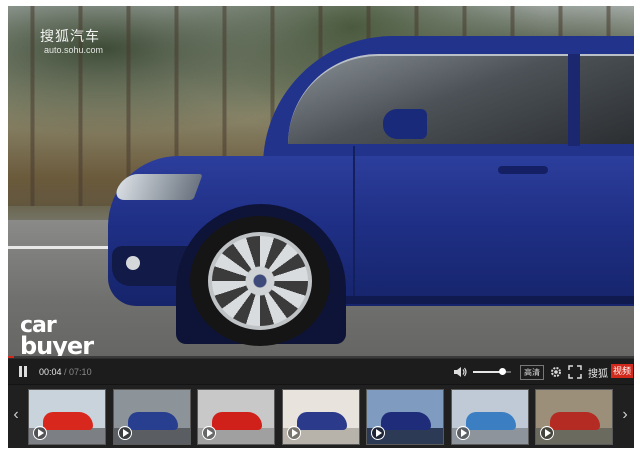  What do you see at coordinates (502, 371) in the screenshot?
I see `volume-knob` at bounding box center [502, 371].